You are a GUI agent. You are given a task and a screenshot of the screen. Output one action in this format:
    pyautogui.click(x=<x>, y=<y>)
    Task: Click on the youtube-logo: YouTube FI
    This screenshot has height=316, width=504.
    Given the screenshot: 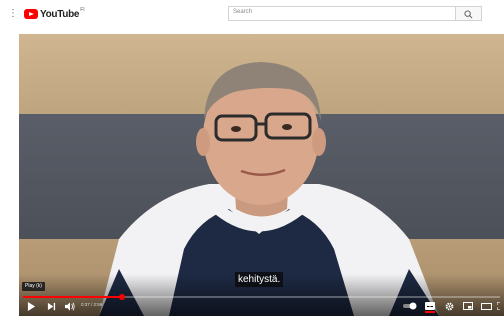 What is the action you would take?
    pyautogui.click(x=54, y=13)
    